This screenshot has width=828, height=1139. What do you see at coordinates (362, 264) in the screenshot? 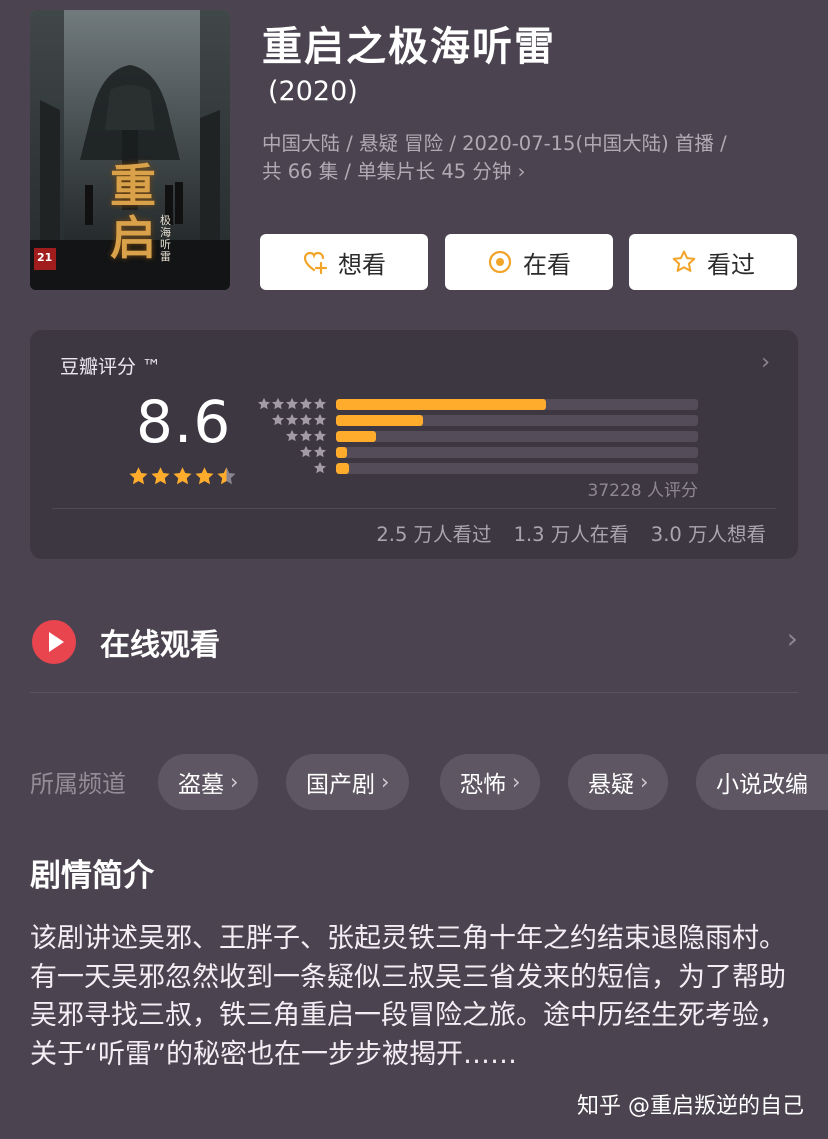
I see `want-to-watch-label: 想看` at bounding box center [362, 264].